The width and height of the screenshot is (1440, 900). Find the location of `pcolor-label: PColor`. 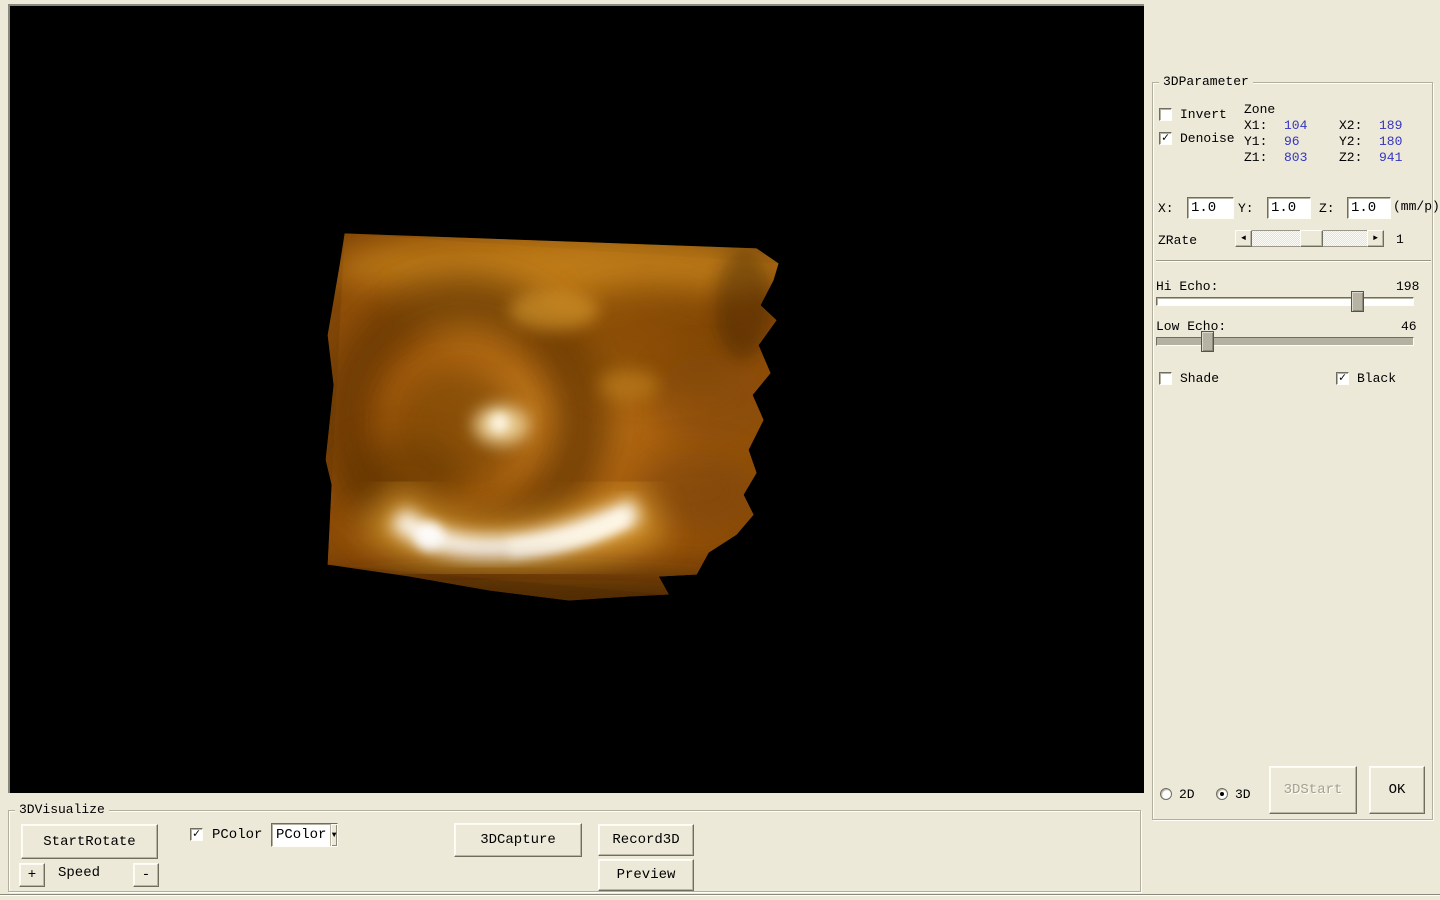

pcolor-label: PColor is located at coordinates (237, 835).